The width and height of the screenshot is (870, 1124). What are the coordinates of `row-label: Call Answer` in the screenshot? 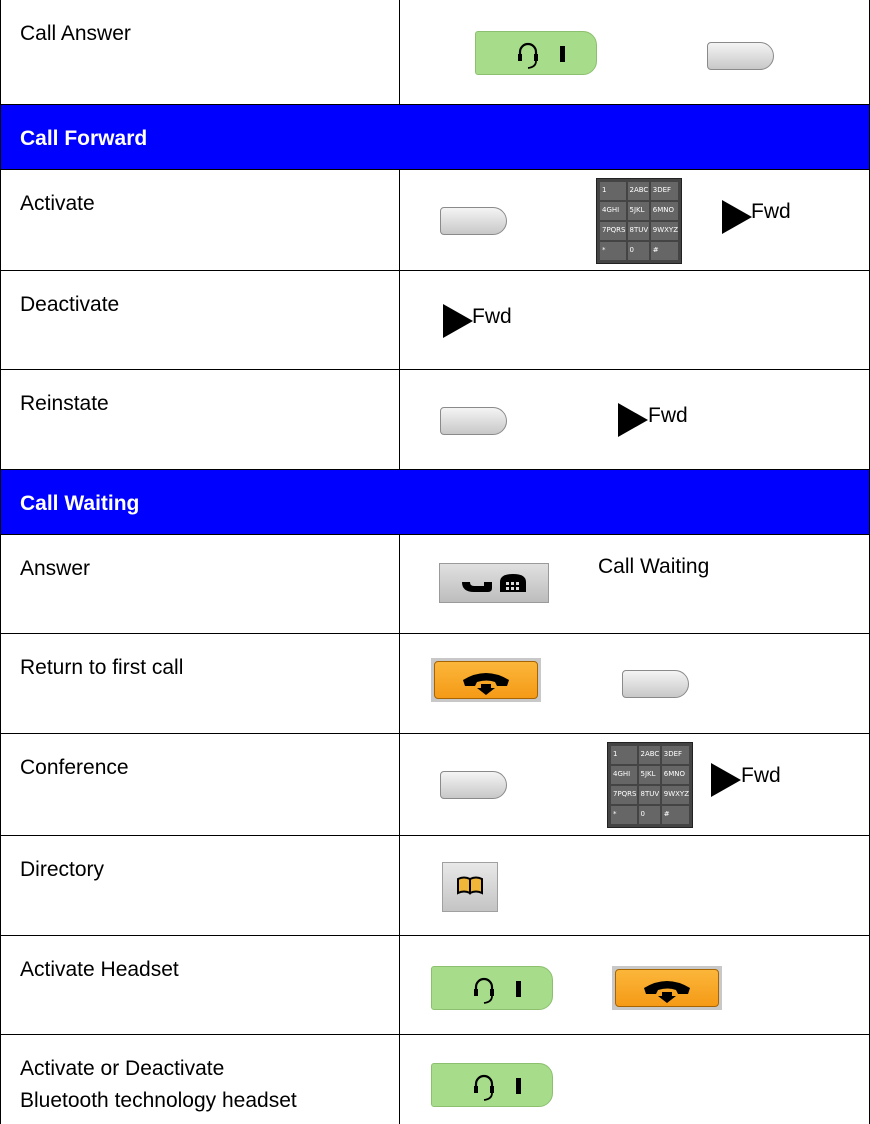 It's located at (75, 33).